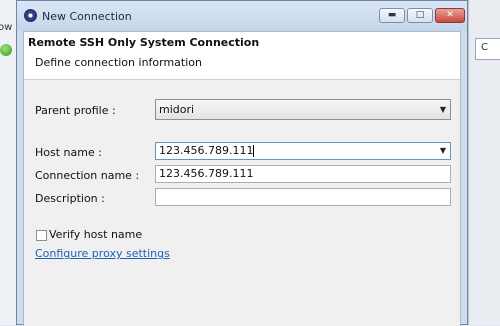 This screenshot has height=326, width=500. I want to click on window-title: New Connection, so click(87, 16).